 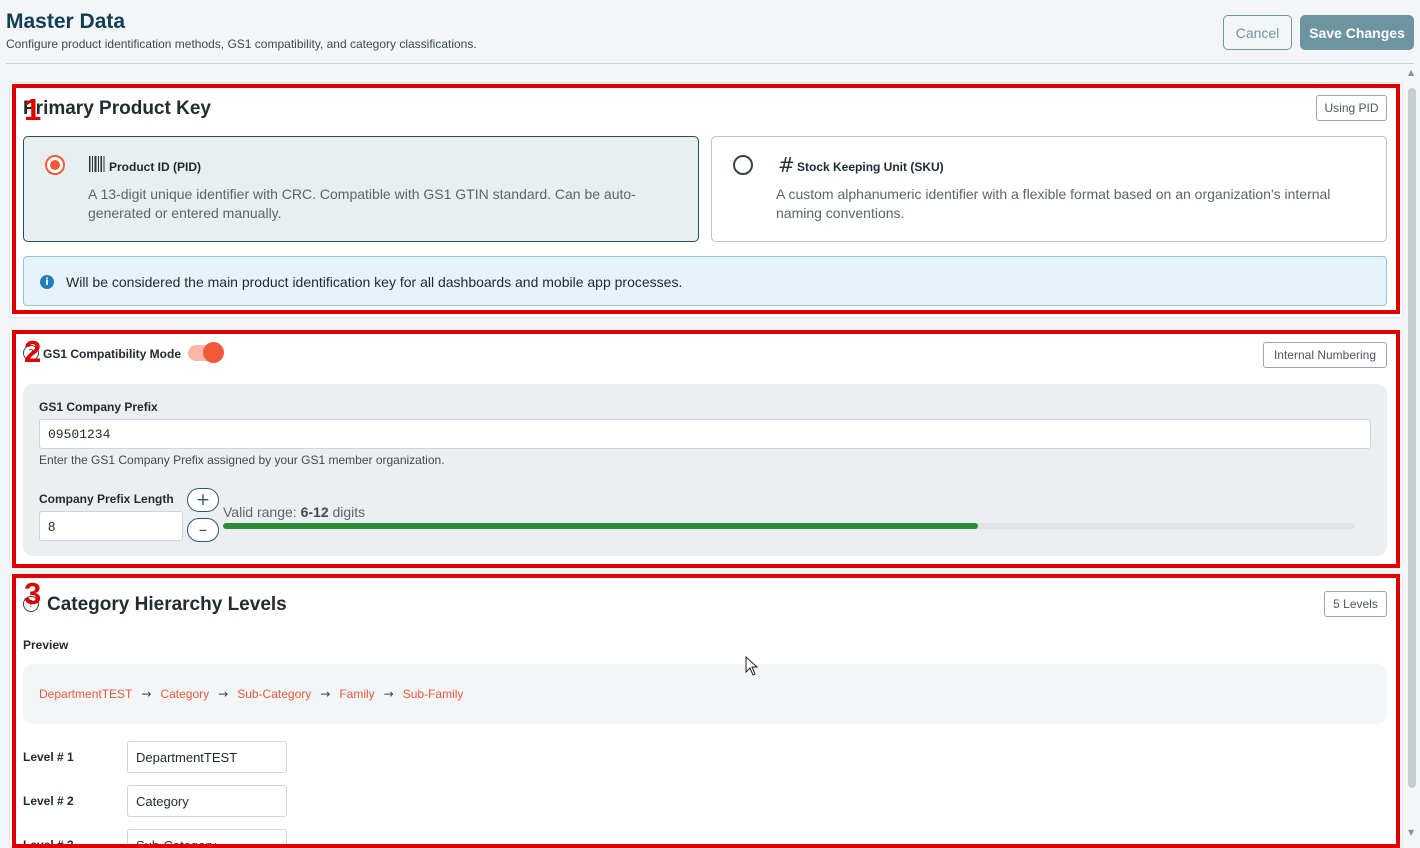 What do you see at coordinates (97, 166) in the screenshot?
I see `barcode-icon` at bounding box center [97, 166].